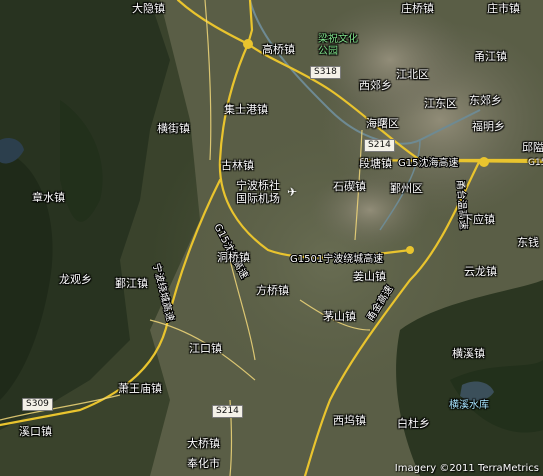 Image resolution: width=543 pixels, height=476 pixels. I want to click on place-shiqi: 石碶镇, so click(349, 186).